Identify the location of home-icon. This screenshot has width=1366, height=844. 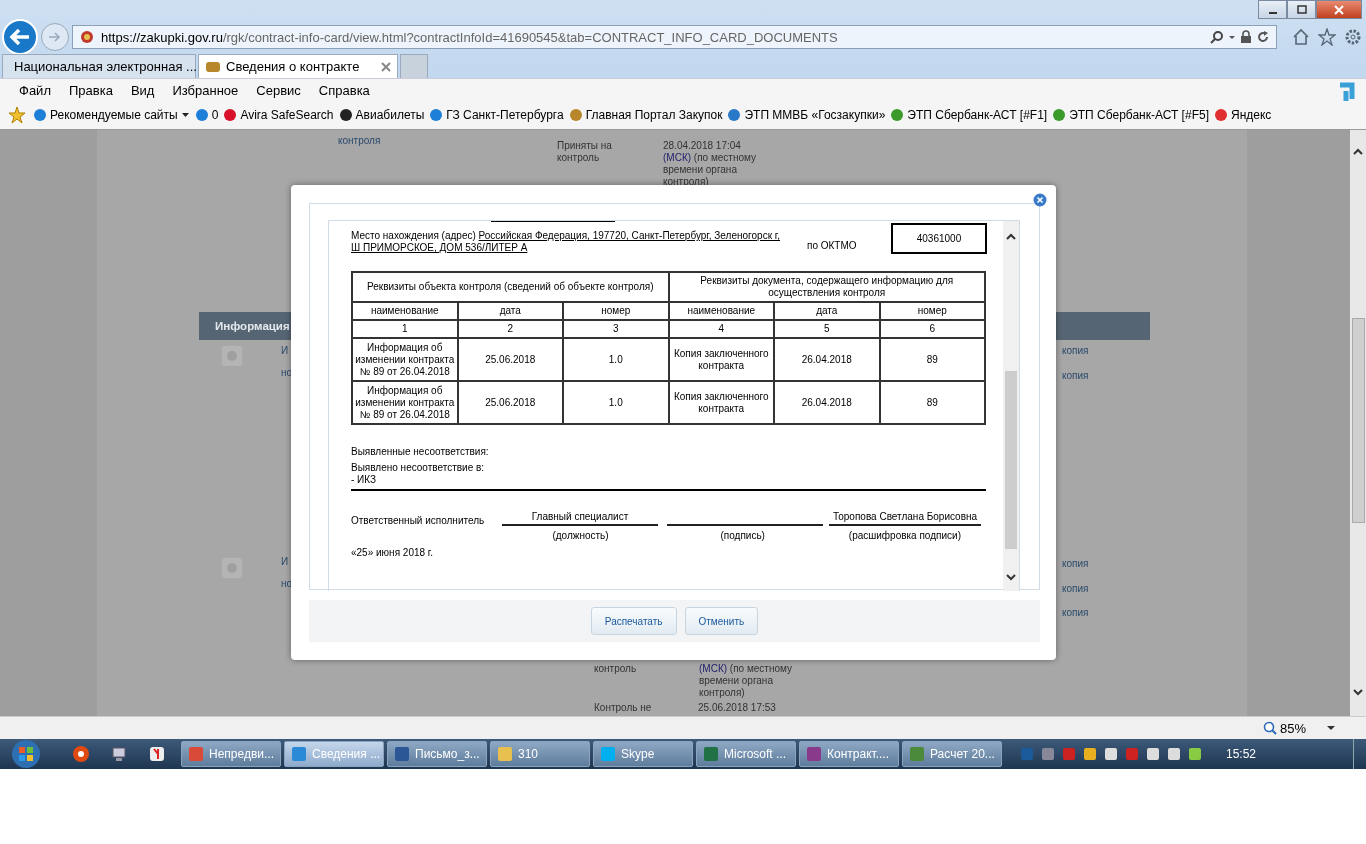
(1301, 37).